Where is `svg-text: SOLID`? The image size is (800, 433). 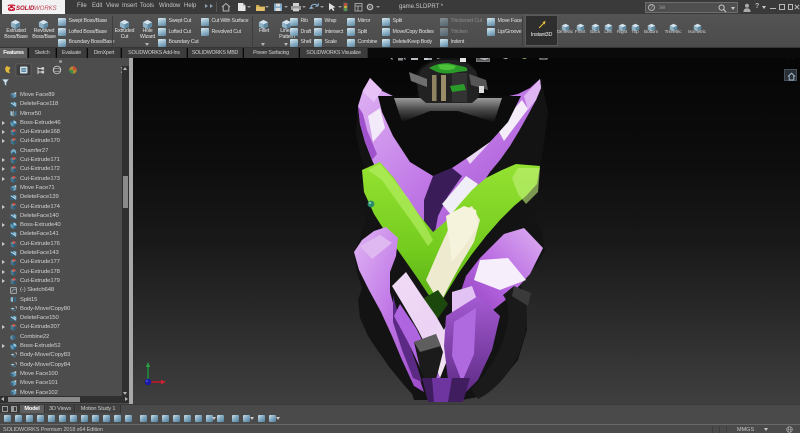 svg-text: SOLID is located at coordinates (25, 9).